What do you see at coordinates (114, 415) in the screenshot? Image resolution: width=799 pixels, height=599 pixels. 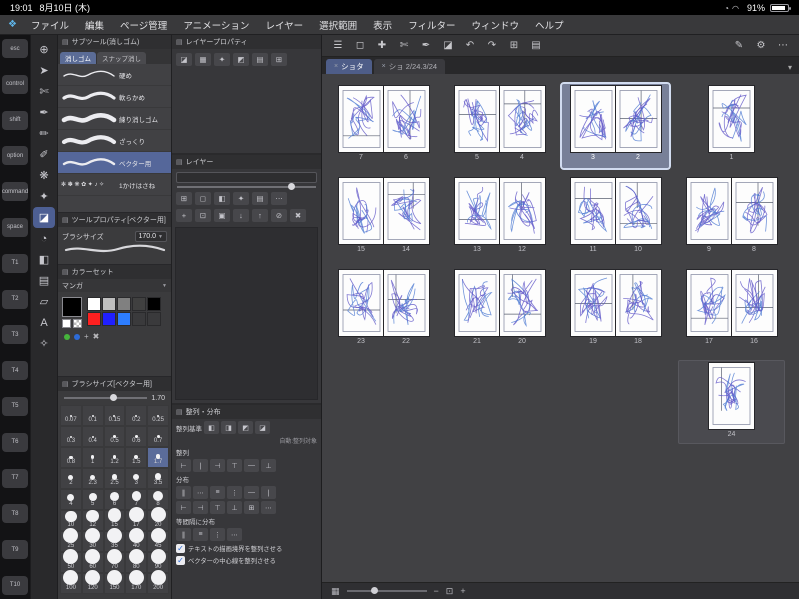 I see `brush-size-preset-0.15: 0.15` at bounding box center [114, 415].